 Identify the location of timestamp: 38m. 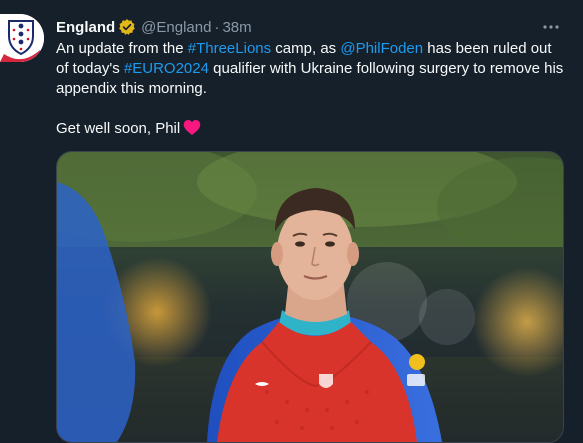
(236, 27).